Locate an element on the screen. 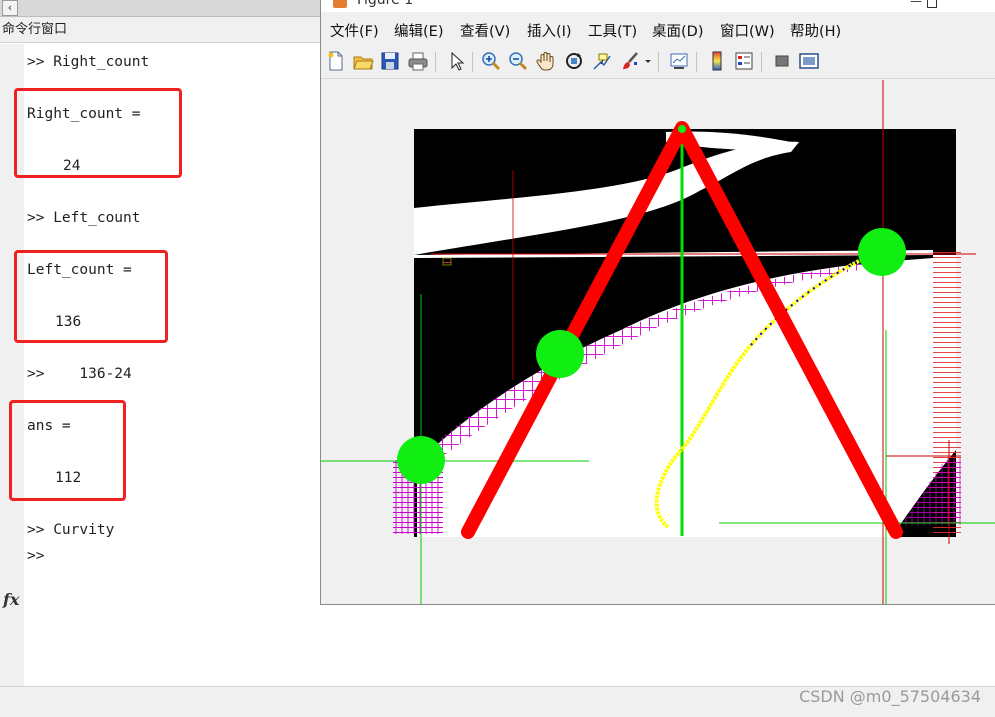 The image size is (995, 717). command-line: >> Curvity is located at coordinates (71, 530).